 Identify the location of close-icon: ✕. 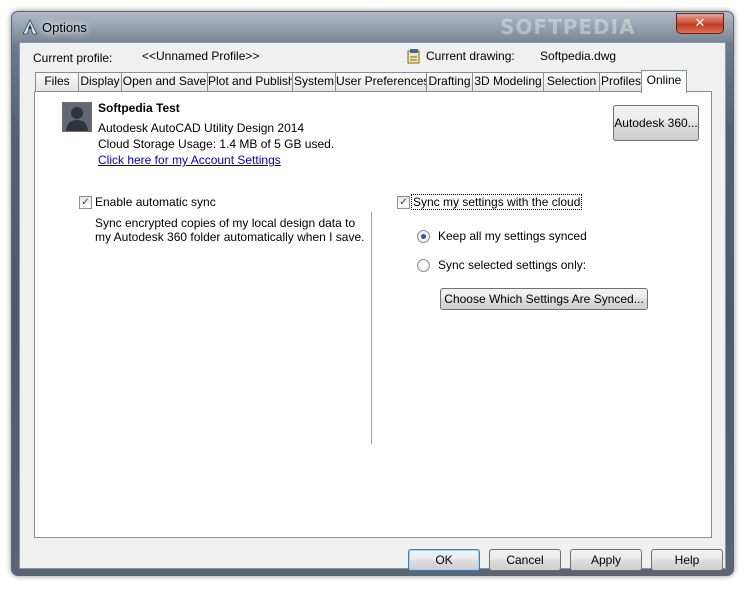
(700, 22).